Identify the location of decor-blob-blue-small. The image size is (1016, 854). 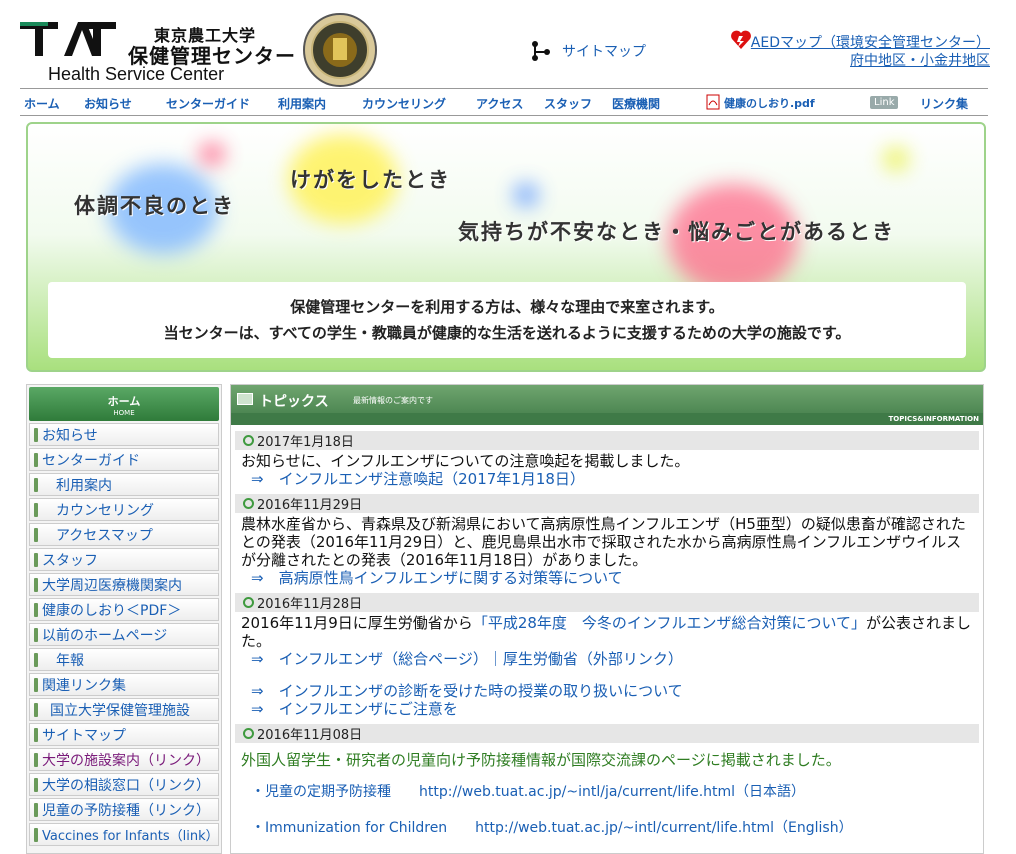
(526, 195).